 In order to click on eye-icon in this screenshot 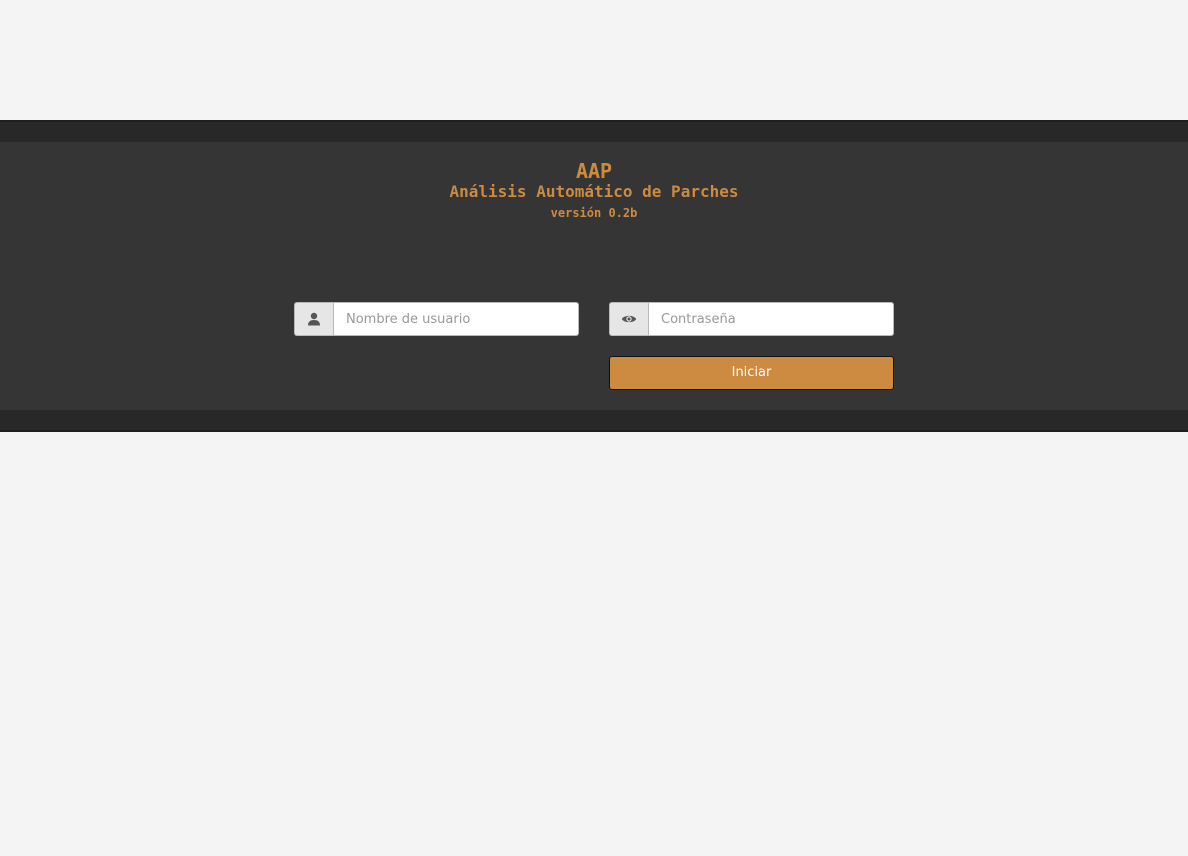, I will do `click(628, 319)`.